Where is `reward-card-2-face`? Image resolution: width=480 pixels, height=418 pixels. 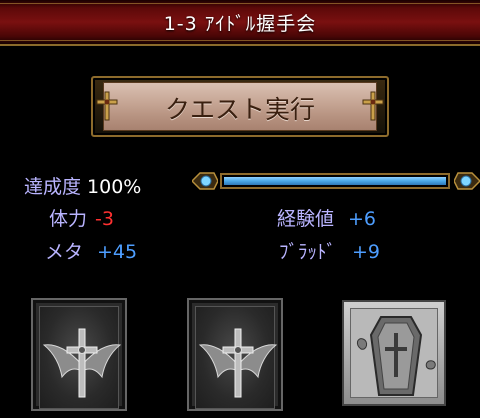 reward-card-2-face is located at coordinates (236, 357).